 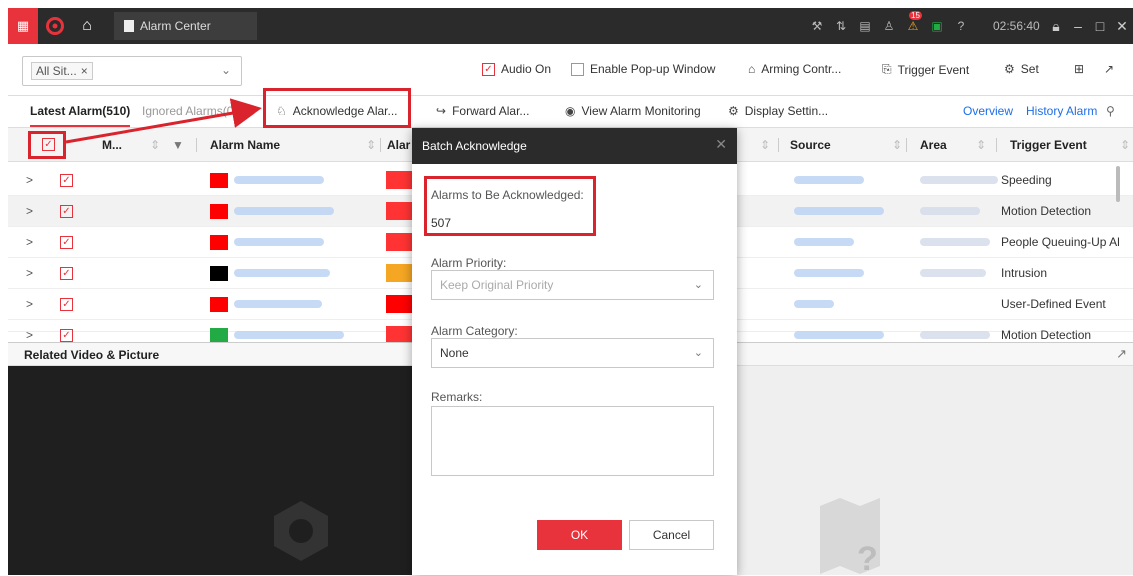 I want to click on view-alarm-monitoring-button: ◉ View Alarm Monitoring, so click(x=633, y=111).